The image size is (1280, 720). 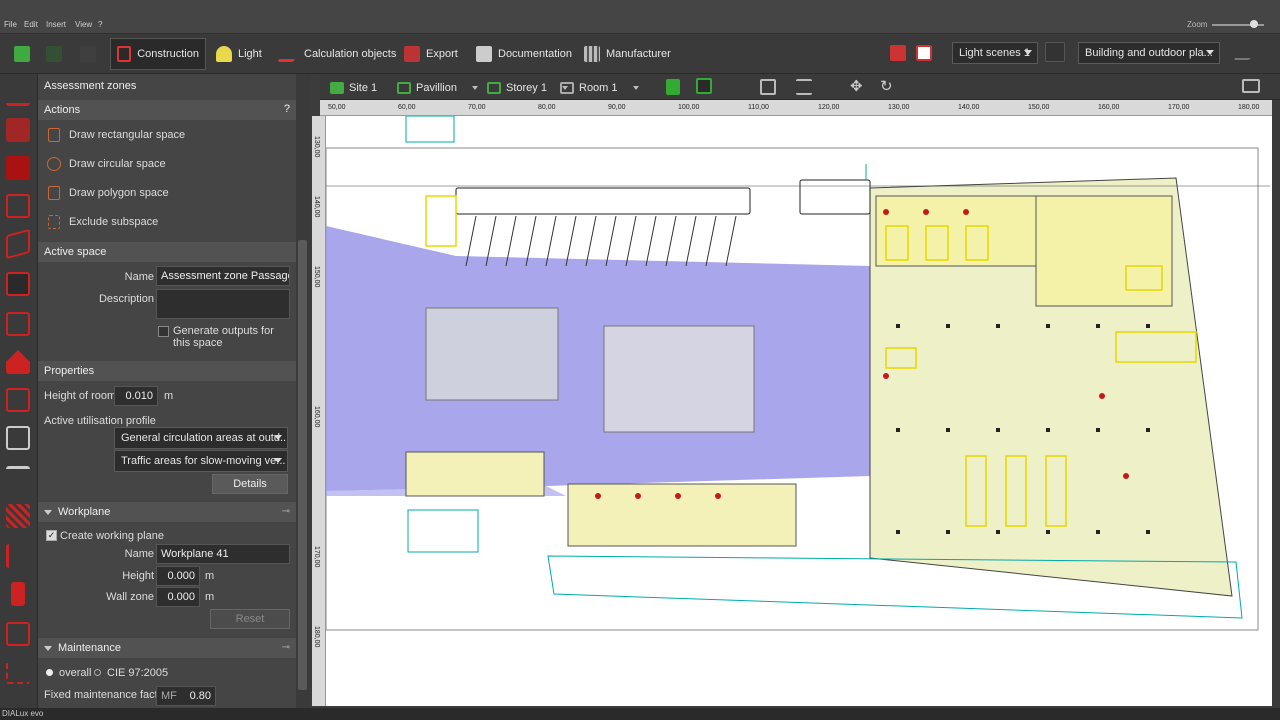 What do you see at coordinates (167, 166) in the screenshot?
I see `draw-circular-space-action: Draw circular space` at bounding box center [167, 166].